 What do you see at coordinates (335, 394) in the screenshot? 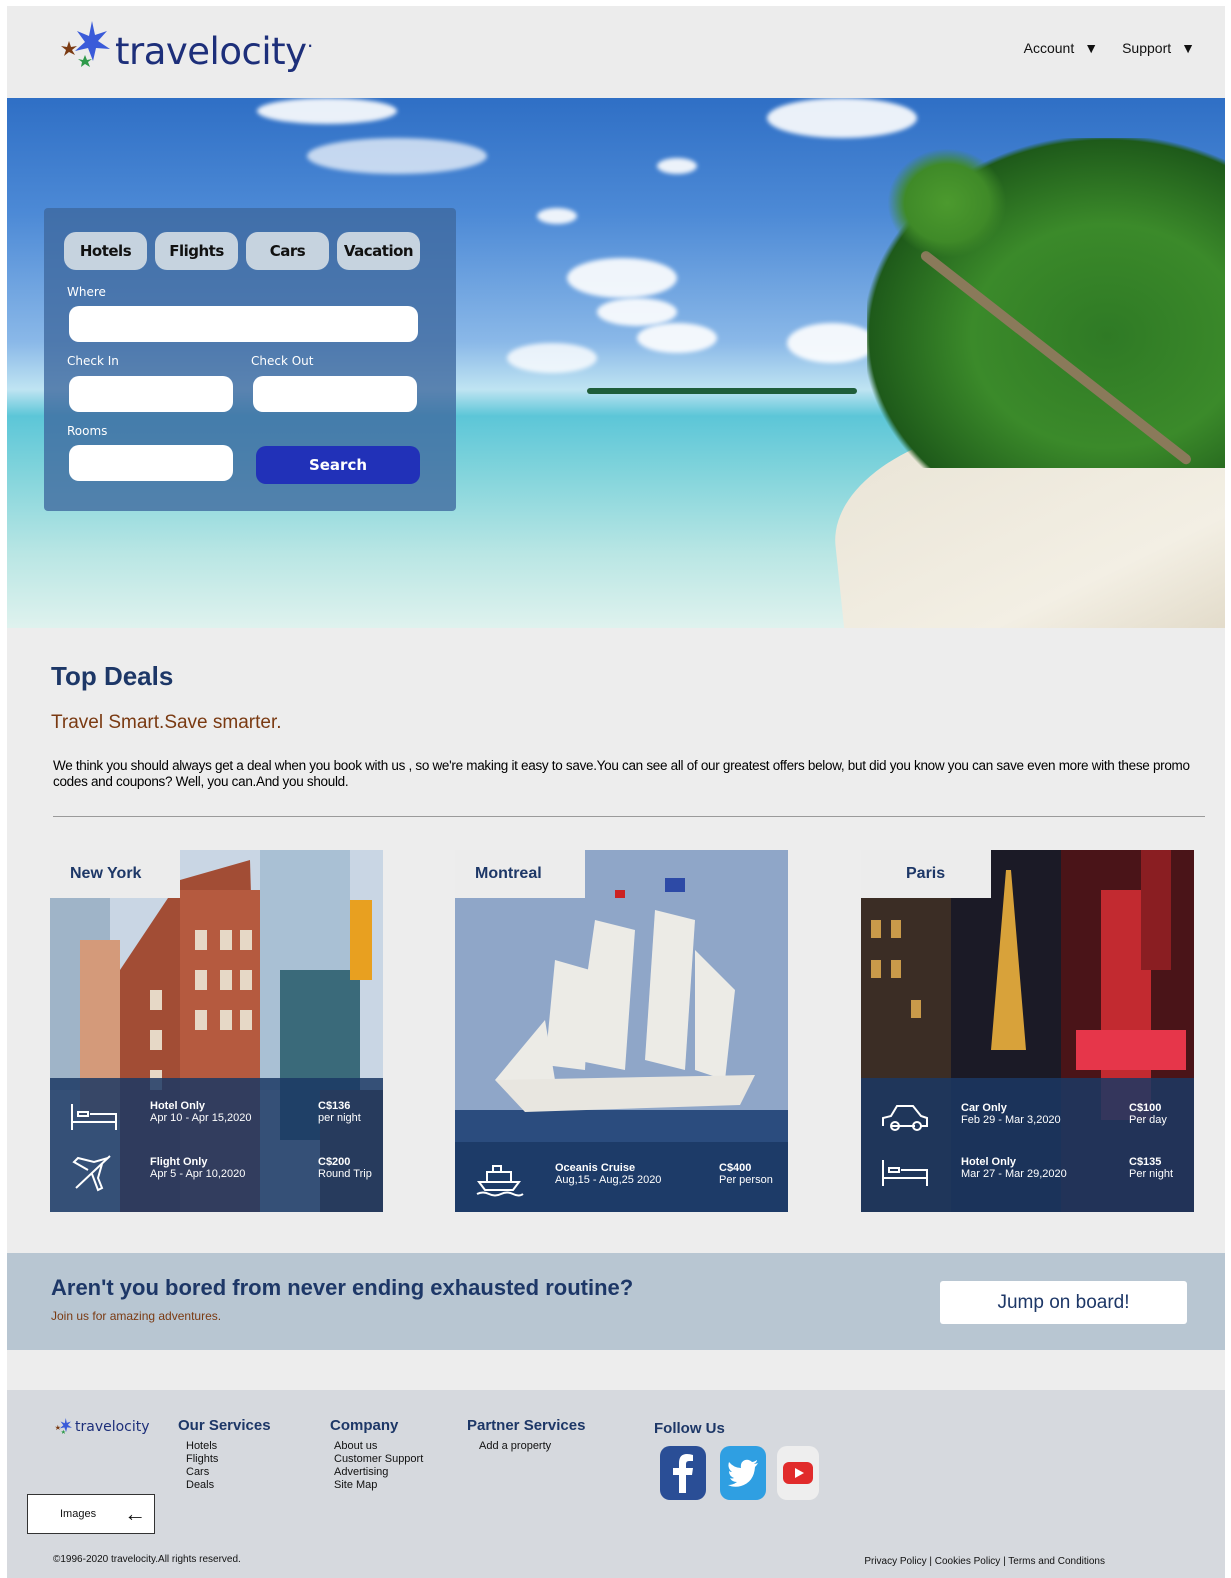
I see `check-out-input` at bounding box center [335, 394].